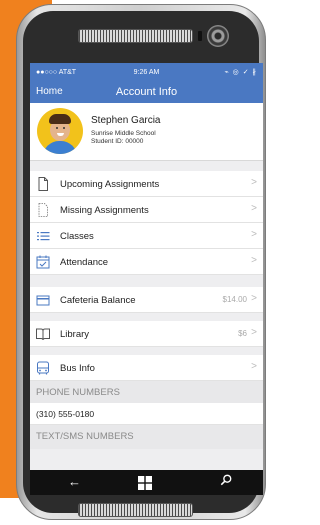 Image resolution: width=320 pixels, height=525 pixels. Describe the element at coordinates (84, 262) in the screenshot. I see `menu-item-label: Attendance` at that location.